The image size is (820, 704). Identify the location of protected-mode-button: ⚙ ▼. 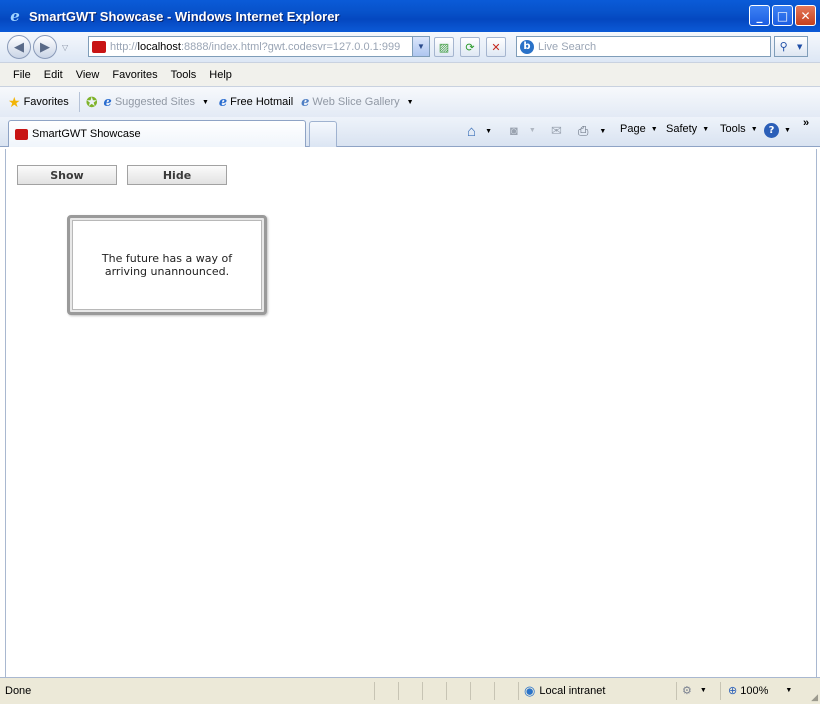
(694, 690).